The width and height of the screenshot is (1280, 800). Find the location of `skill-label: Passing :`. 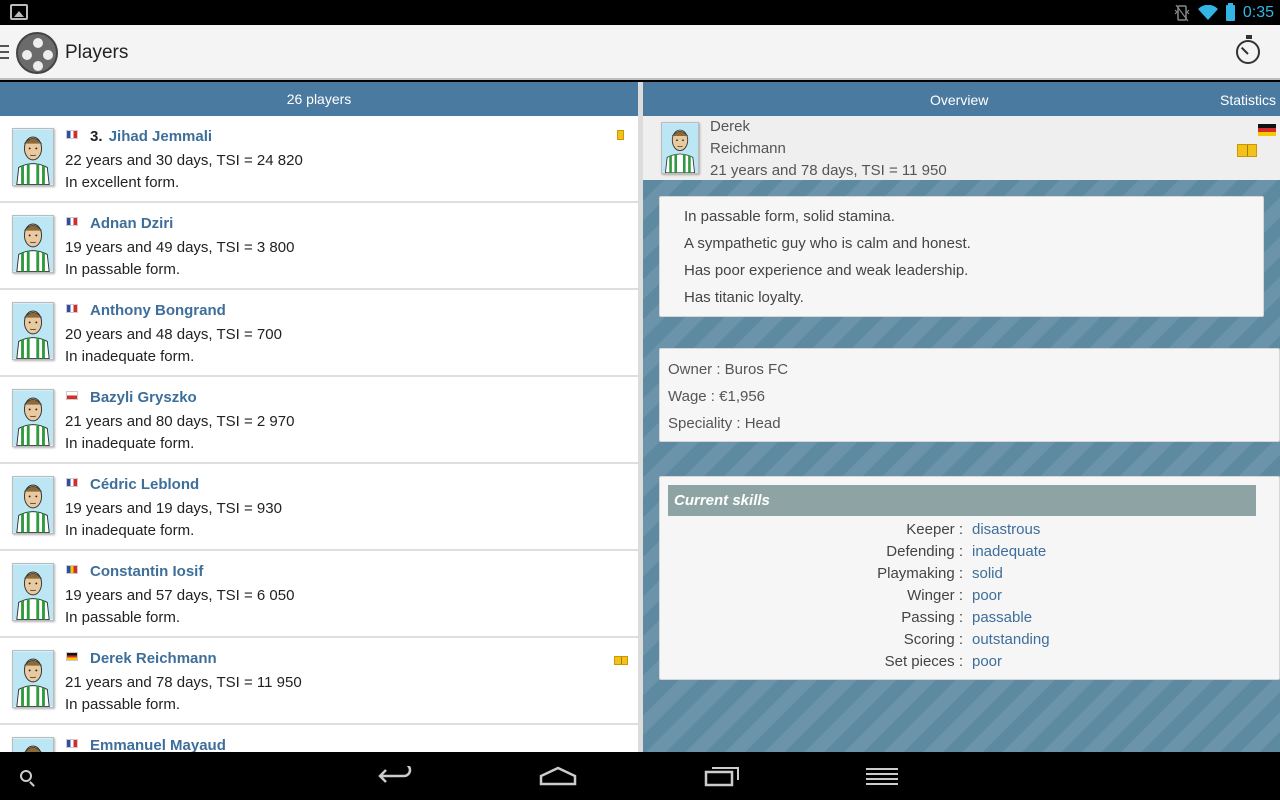

skill-label: Passing : is located at coordinates (932, 617).